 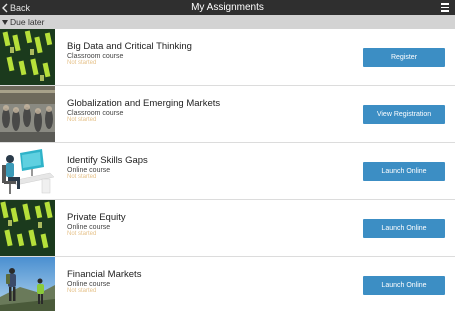 I want to click on course-title: Globalization and Emerging Markets, so click(x=143, y=103).